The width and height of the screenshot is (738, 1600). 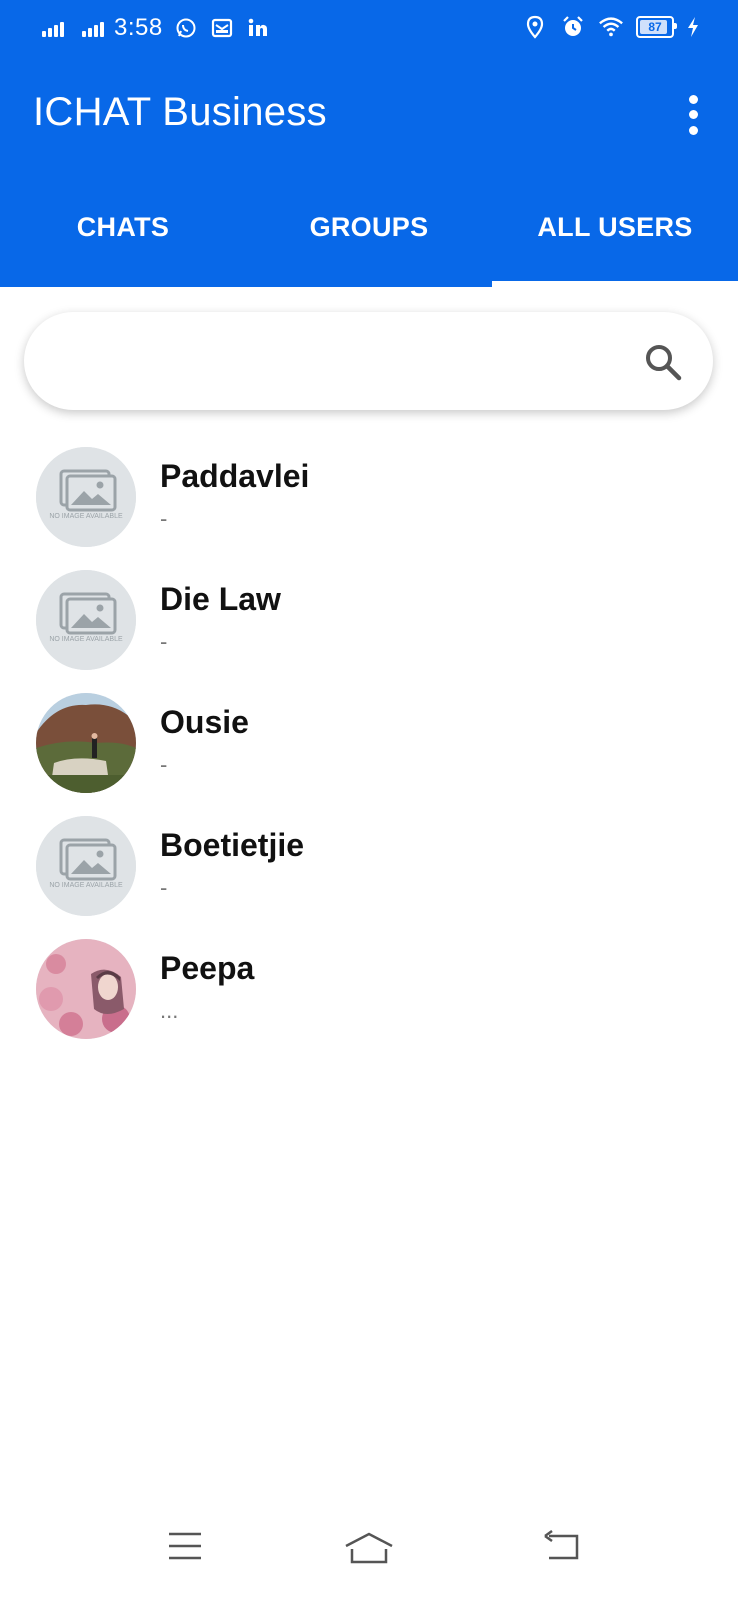 I want to click on more-vert-icon, so click(x=693, y=115).